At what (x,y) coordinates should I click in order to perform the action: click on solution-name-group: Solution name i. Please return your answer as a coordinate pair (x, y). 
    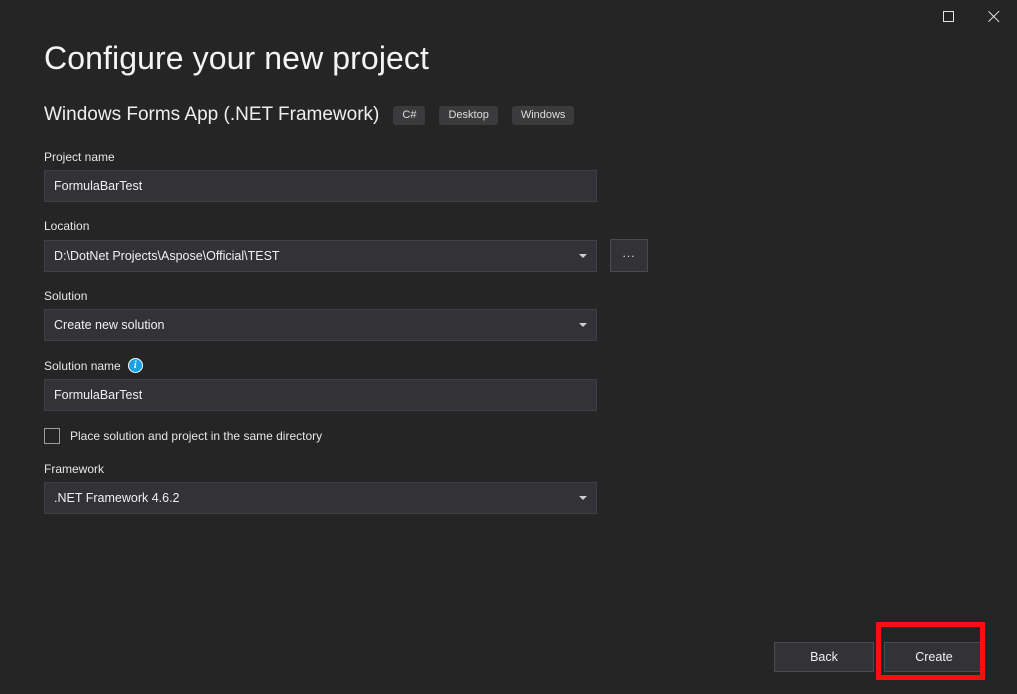
    Looking at the image, I should click on (354, 384).